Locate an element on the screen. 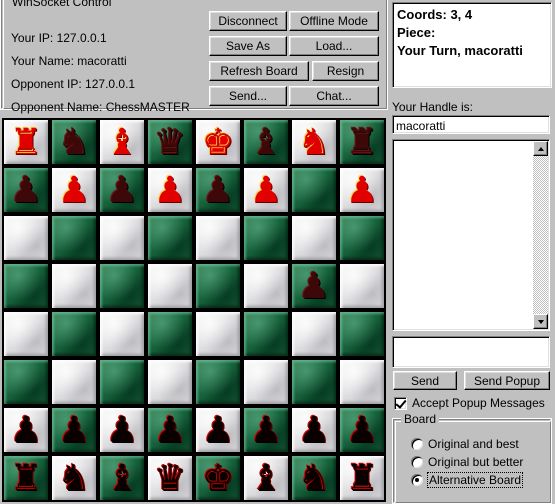 The height and width of the screenshot is (504, 555). piece-maroon-queen: ♛ is located at coordinates (170, 142).